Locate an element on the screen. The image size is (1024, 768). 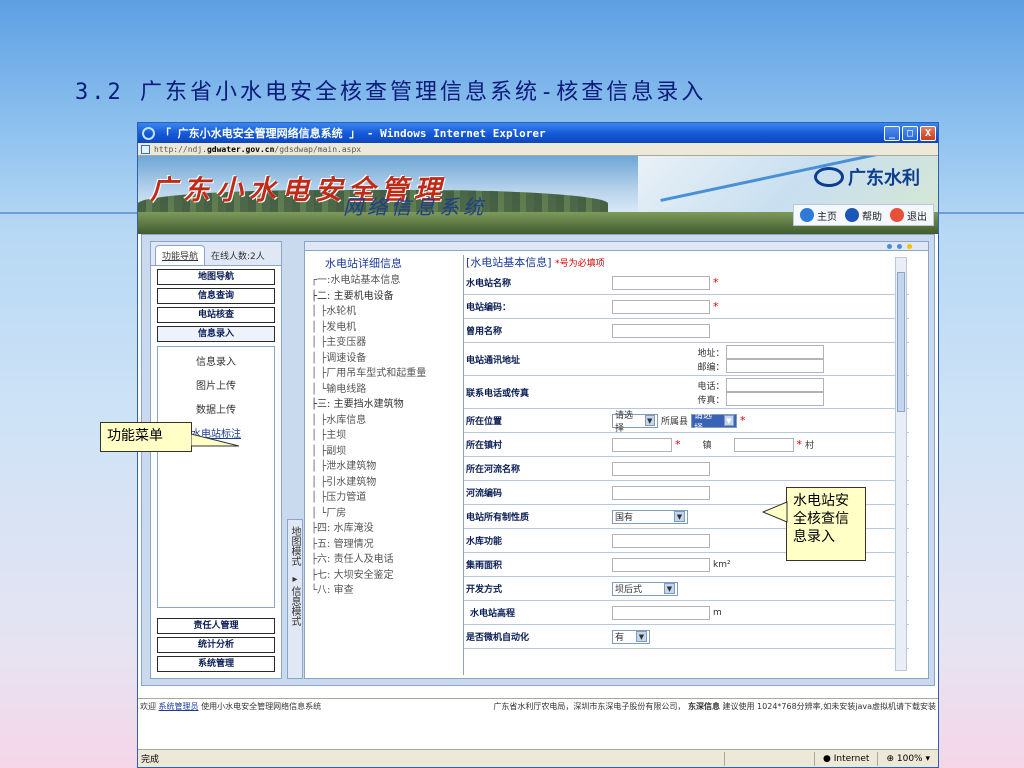
panel-header is located at coordinates (616, 246).